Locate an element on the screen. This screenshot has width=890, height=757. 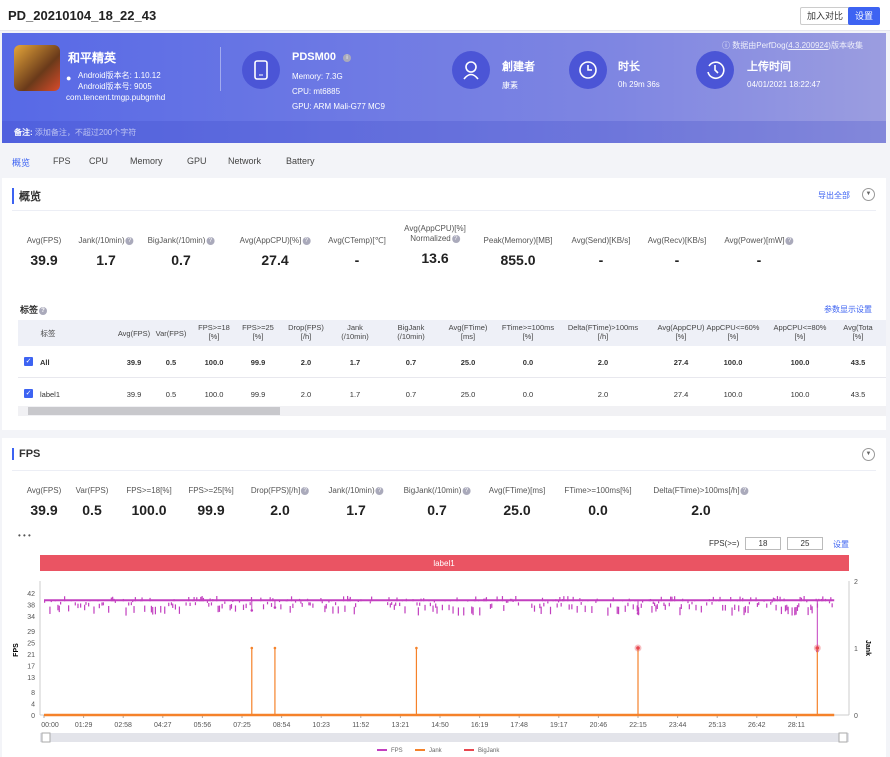
fps-dip-point is located at coordinates (638, 613).